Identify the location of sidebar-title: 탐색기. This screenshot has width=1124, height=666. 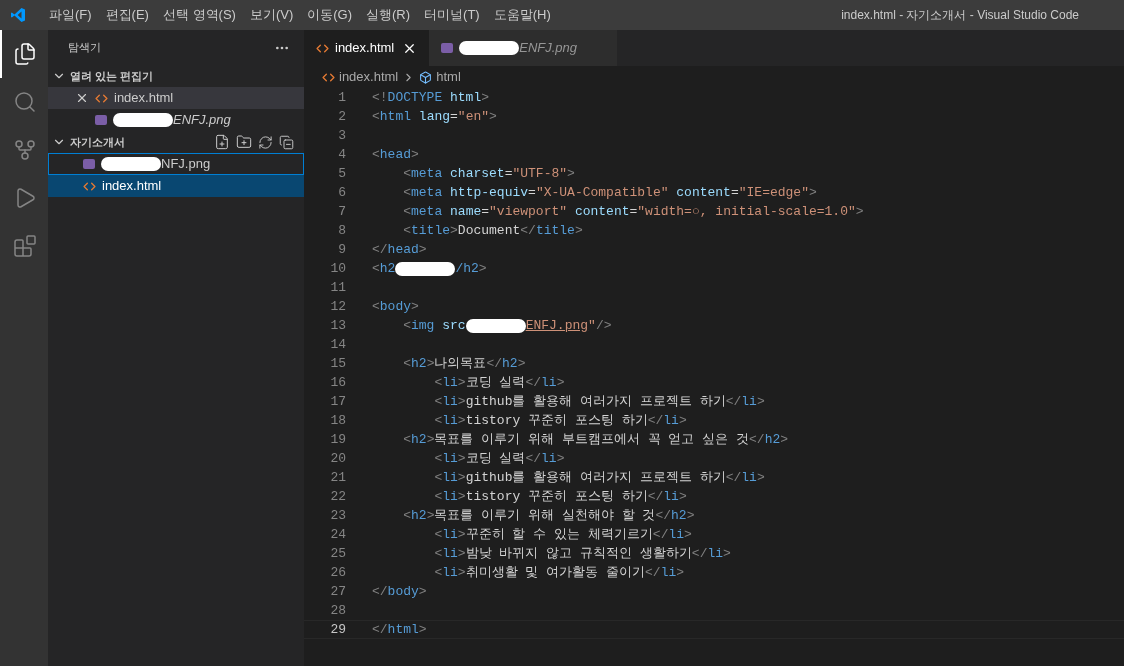
(84, 48).